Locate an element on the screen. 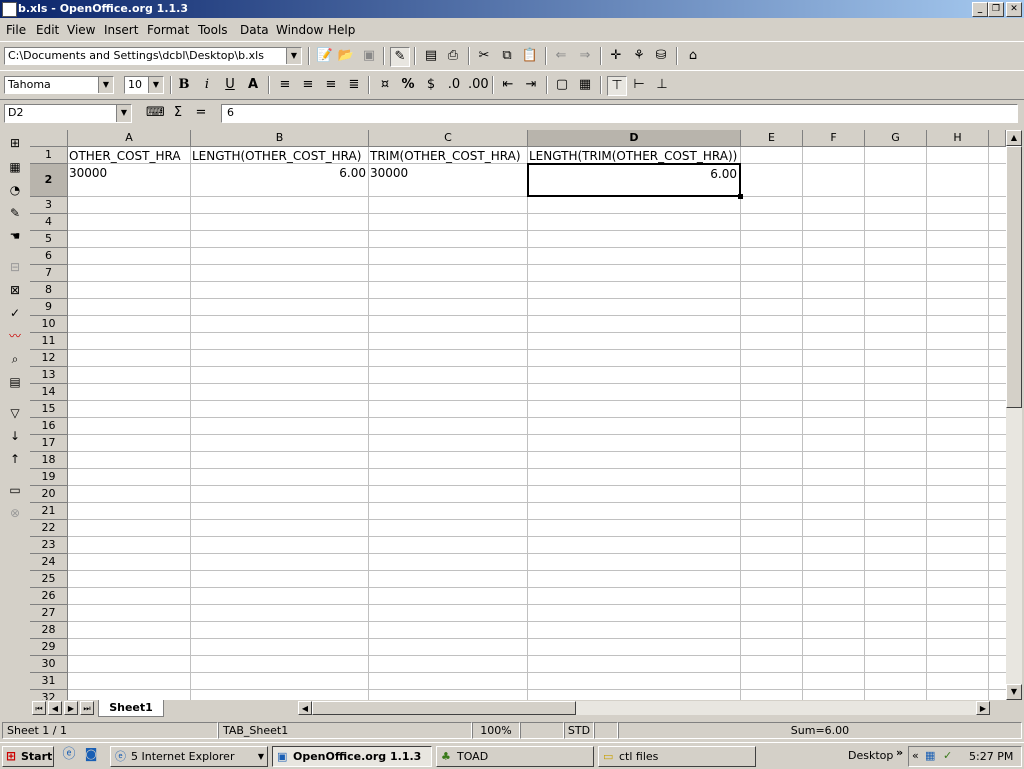  align-top-icon: ⊤ is located at coordinates (617, 86).